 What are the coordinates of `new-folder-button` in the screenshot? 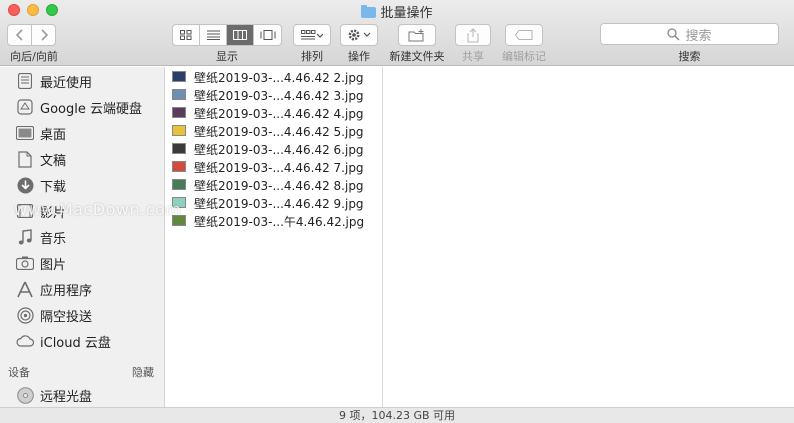 It's located at (417, 35).